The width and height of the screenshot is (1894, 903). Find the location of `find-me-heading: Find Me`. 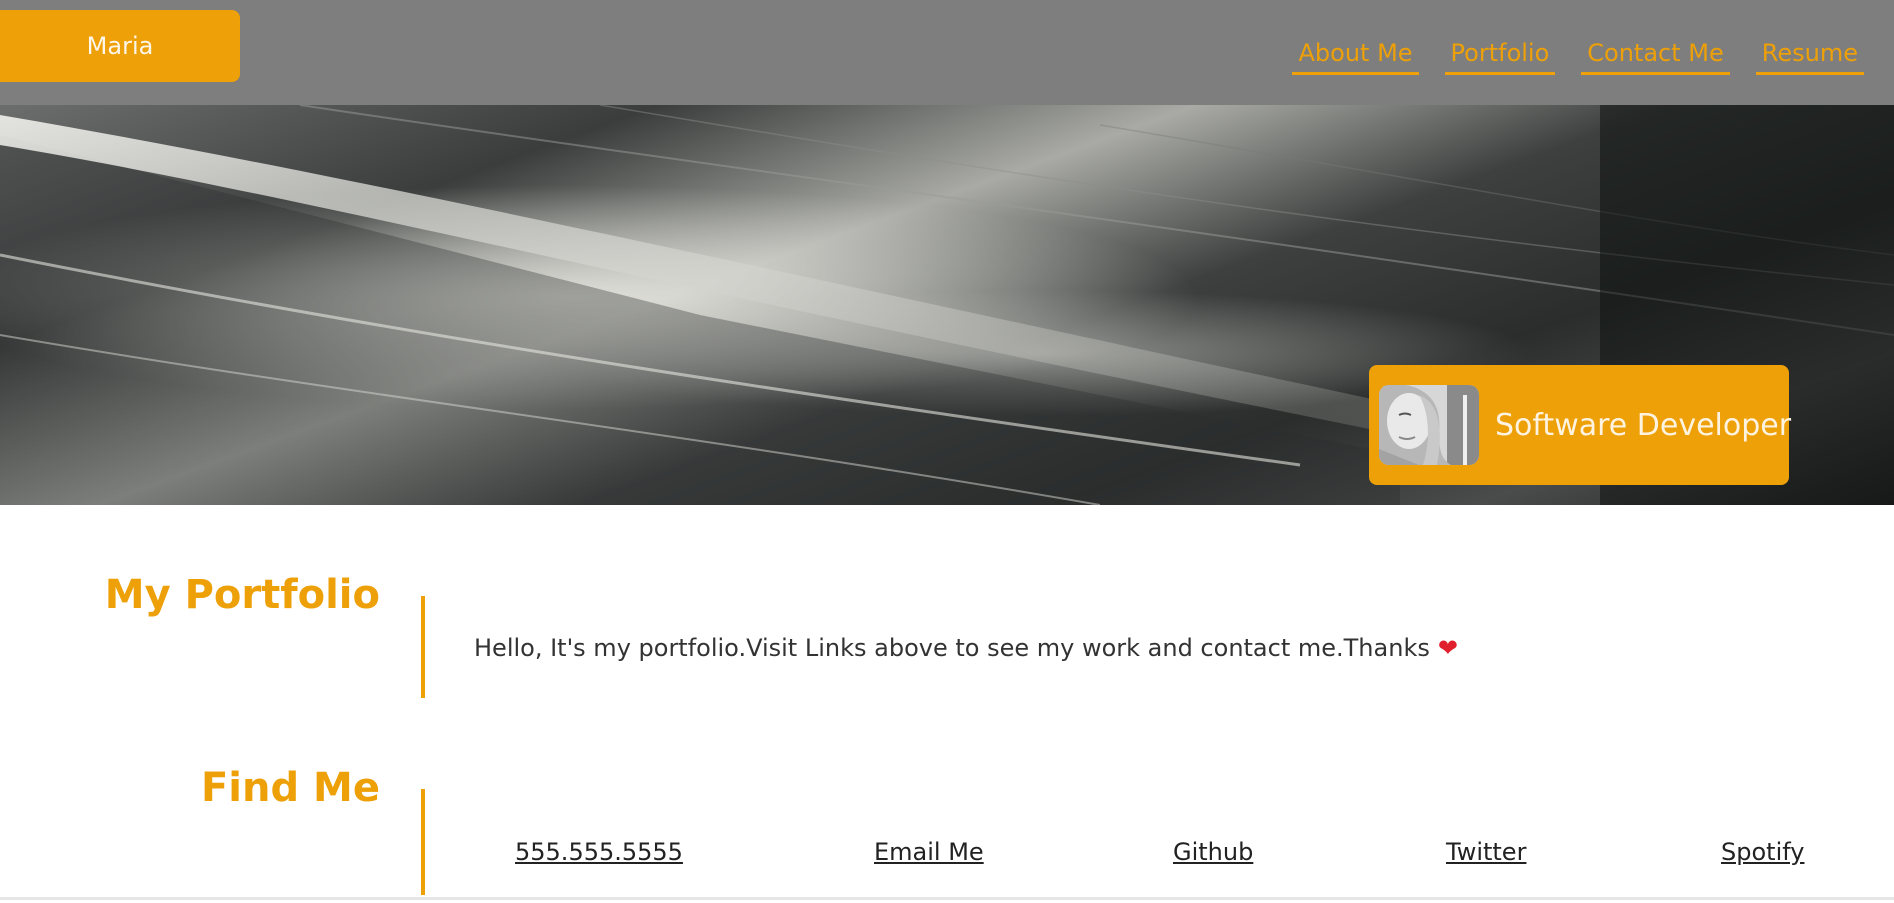

find-me-heading: Find Me is located at coordinates (290, 788).